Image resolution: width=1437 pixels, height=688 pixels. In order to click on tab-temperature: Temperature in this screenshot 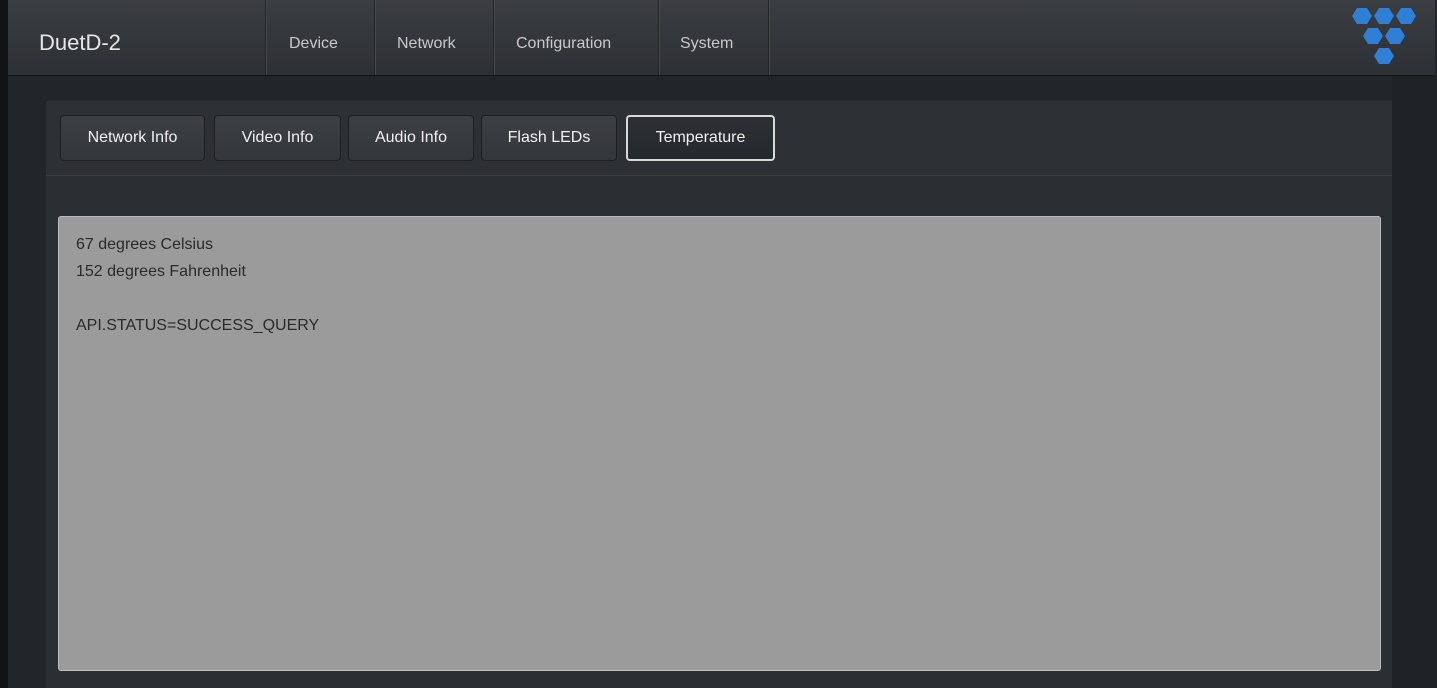, I will do `click(700, 138)`.